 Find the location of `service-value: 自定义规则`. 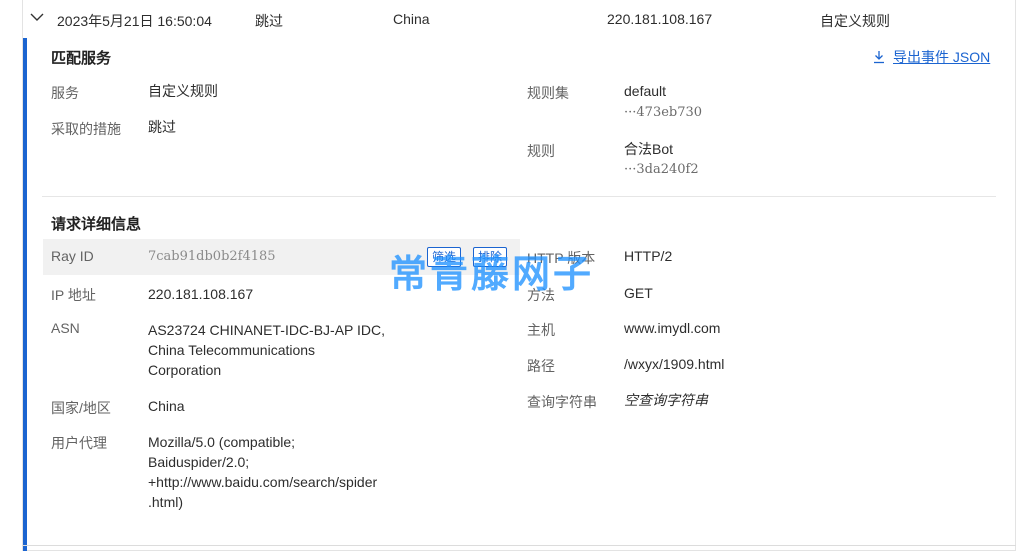

service-value: 自定义规则 is located at coordinates (183, 91).